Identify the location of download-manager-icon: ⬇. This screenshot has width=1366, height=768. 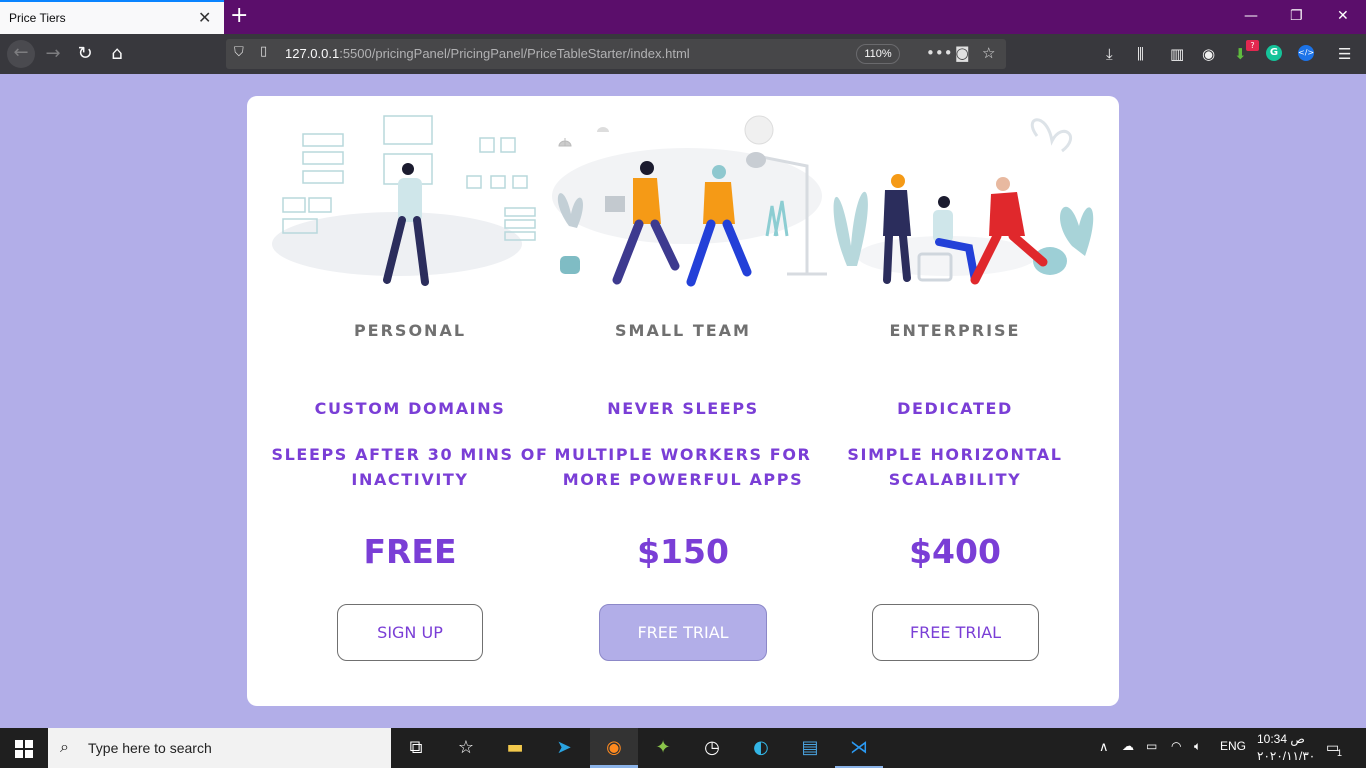
(1240, 54).